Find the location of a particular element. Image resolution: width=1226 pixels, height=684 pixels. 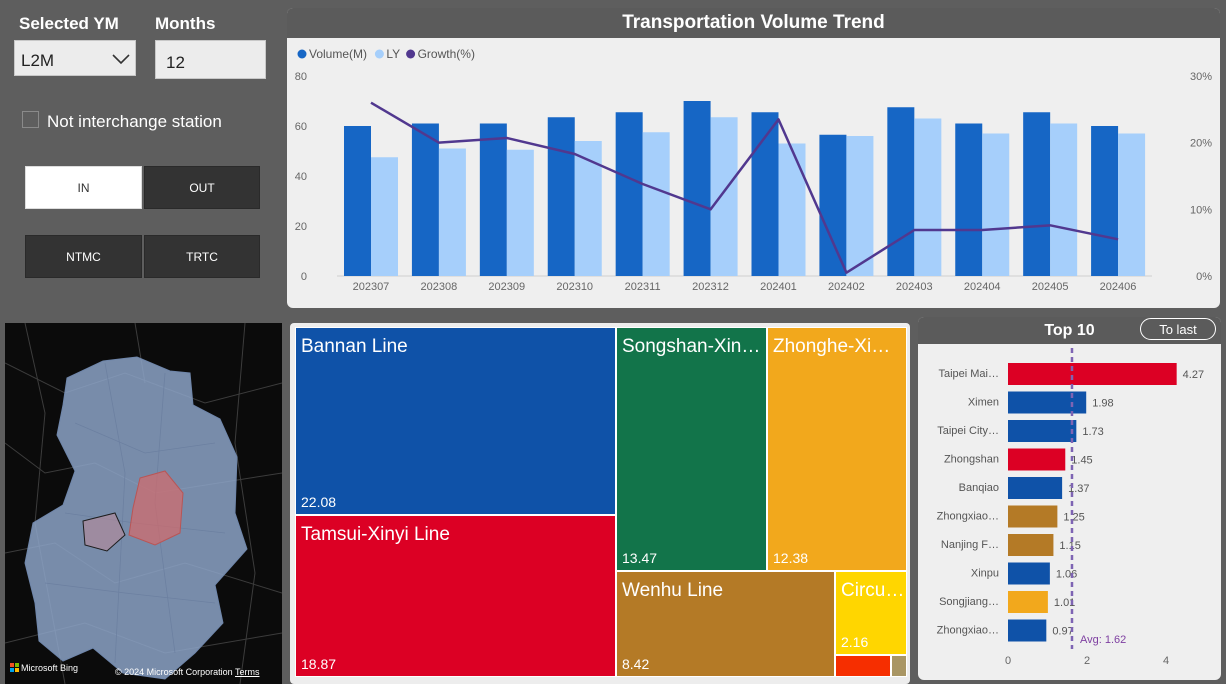

to-last-toggle-button: To last is located at coordinates (1178, 329).